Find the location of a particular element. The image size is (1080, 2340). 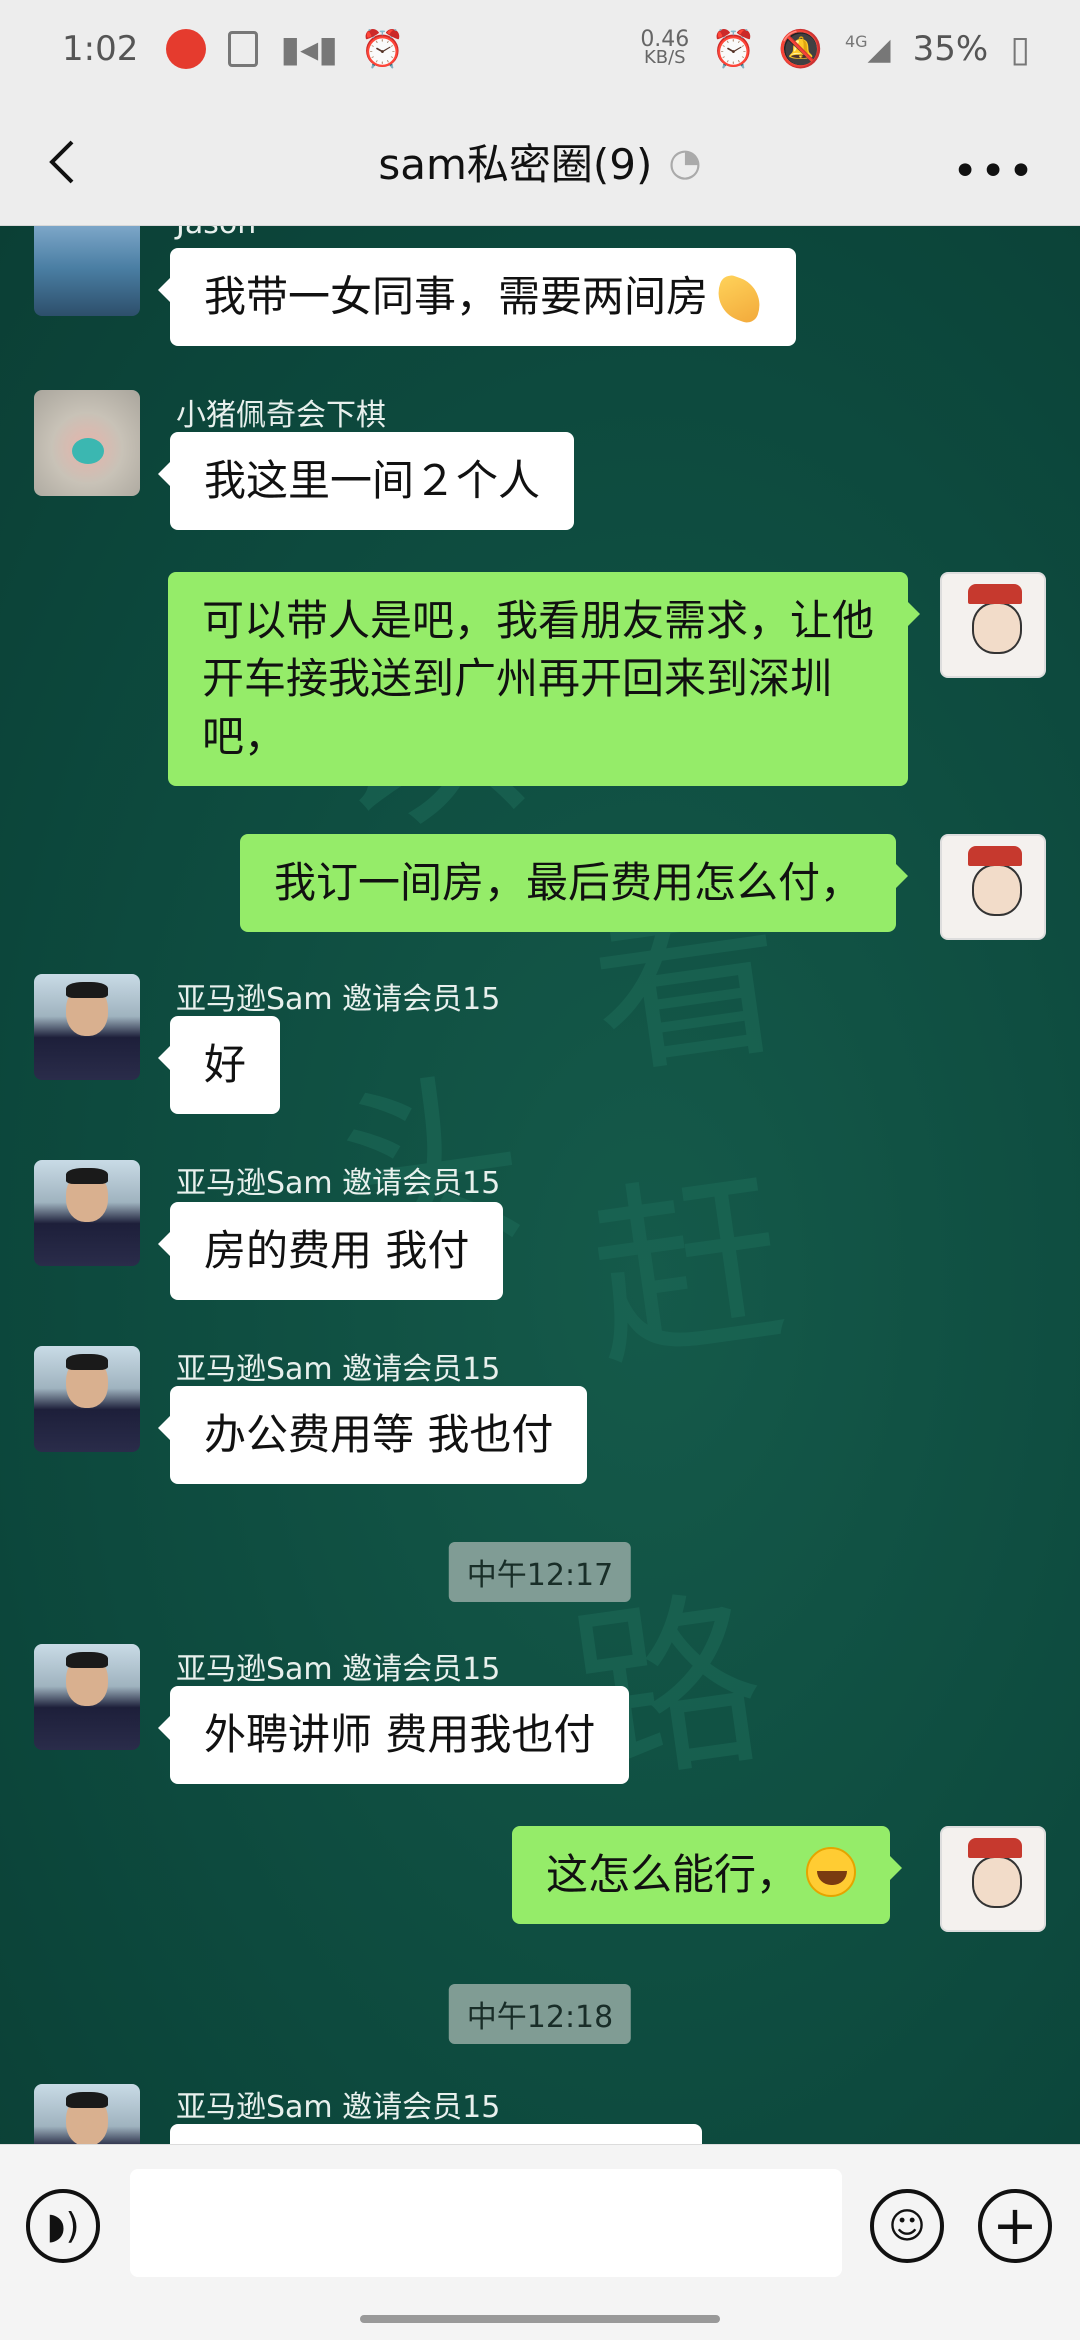

message-bubble: 办公费用等 我也付 is located at coordinates (372, 1435).